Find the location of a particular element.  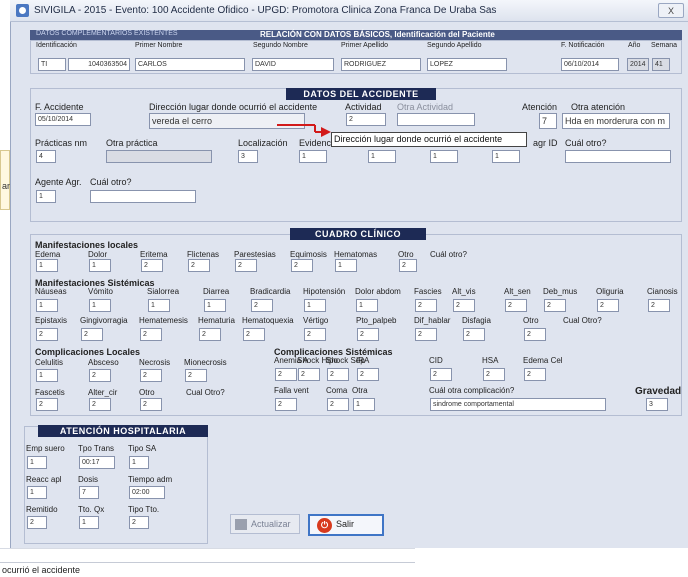

local-manifestation-label-2: Eritema is located at coordinates (154, 254).